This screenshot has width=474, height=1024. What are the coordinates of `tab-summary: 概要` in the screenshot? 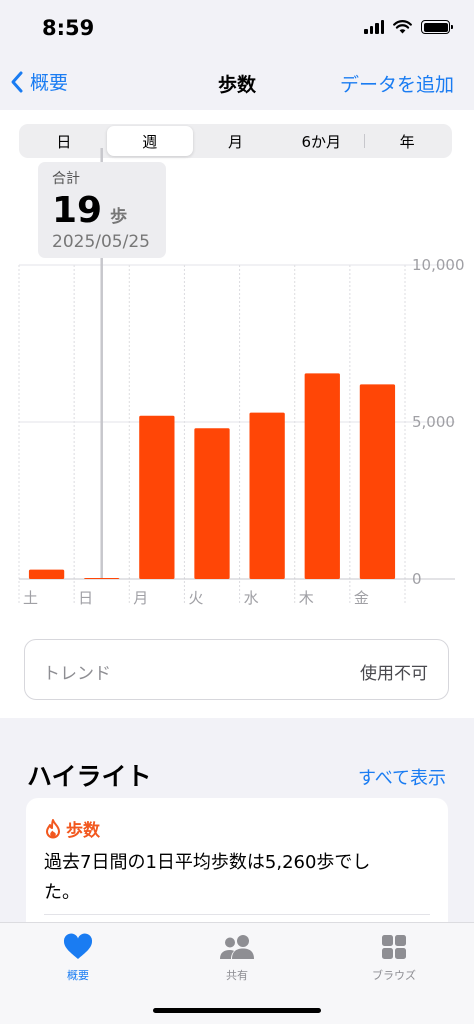 It's located at (78, 958).